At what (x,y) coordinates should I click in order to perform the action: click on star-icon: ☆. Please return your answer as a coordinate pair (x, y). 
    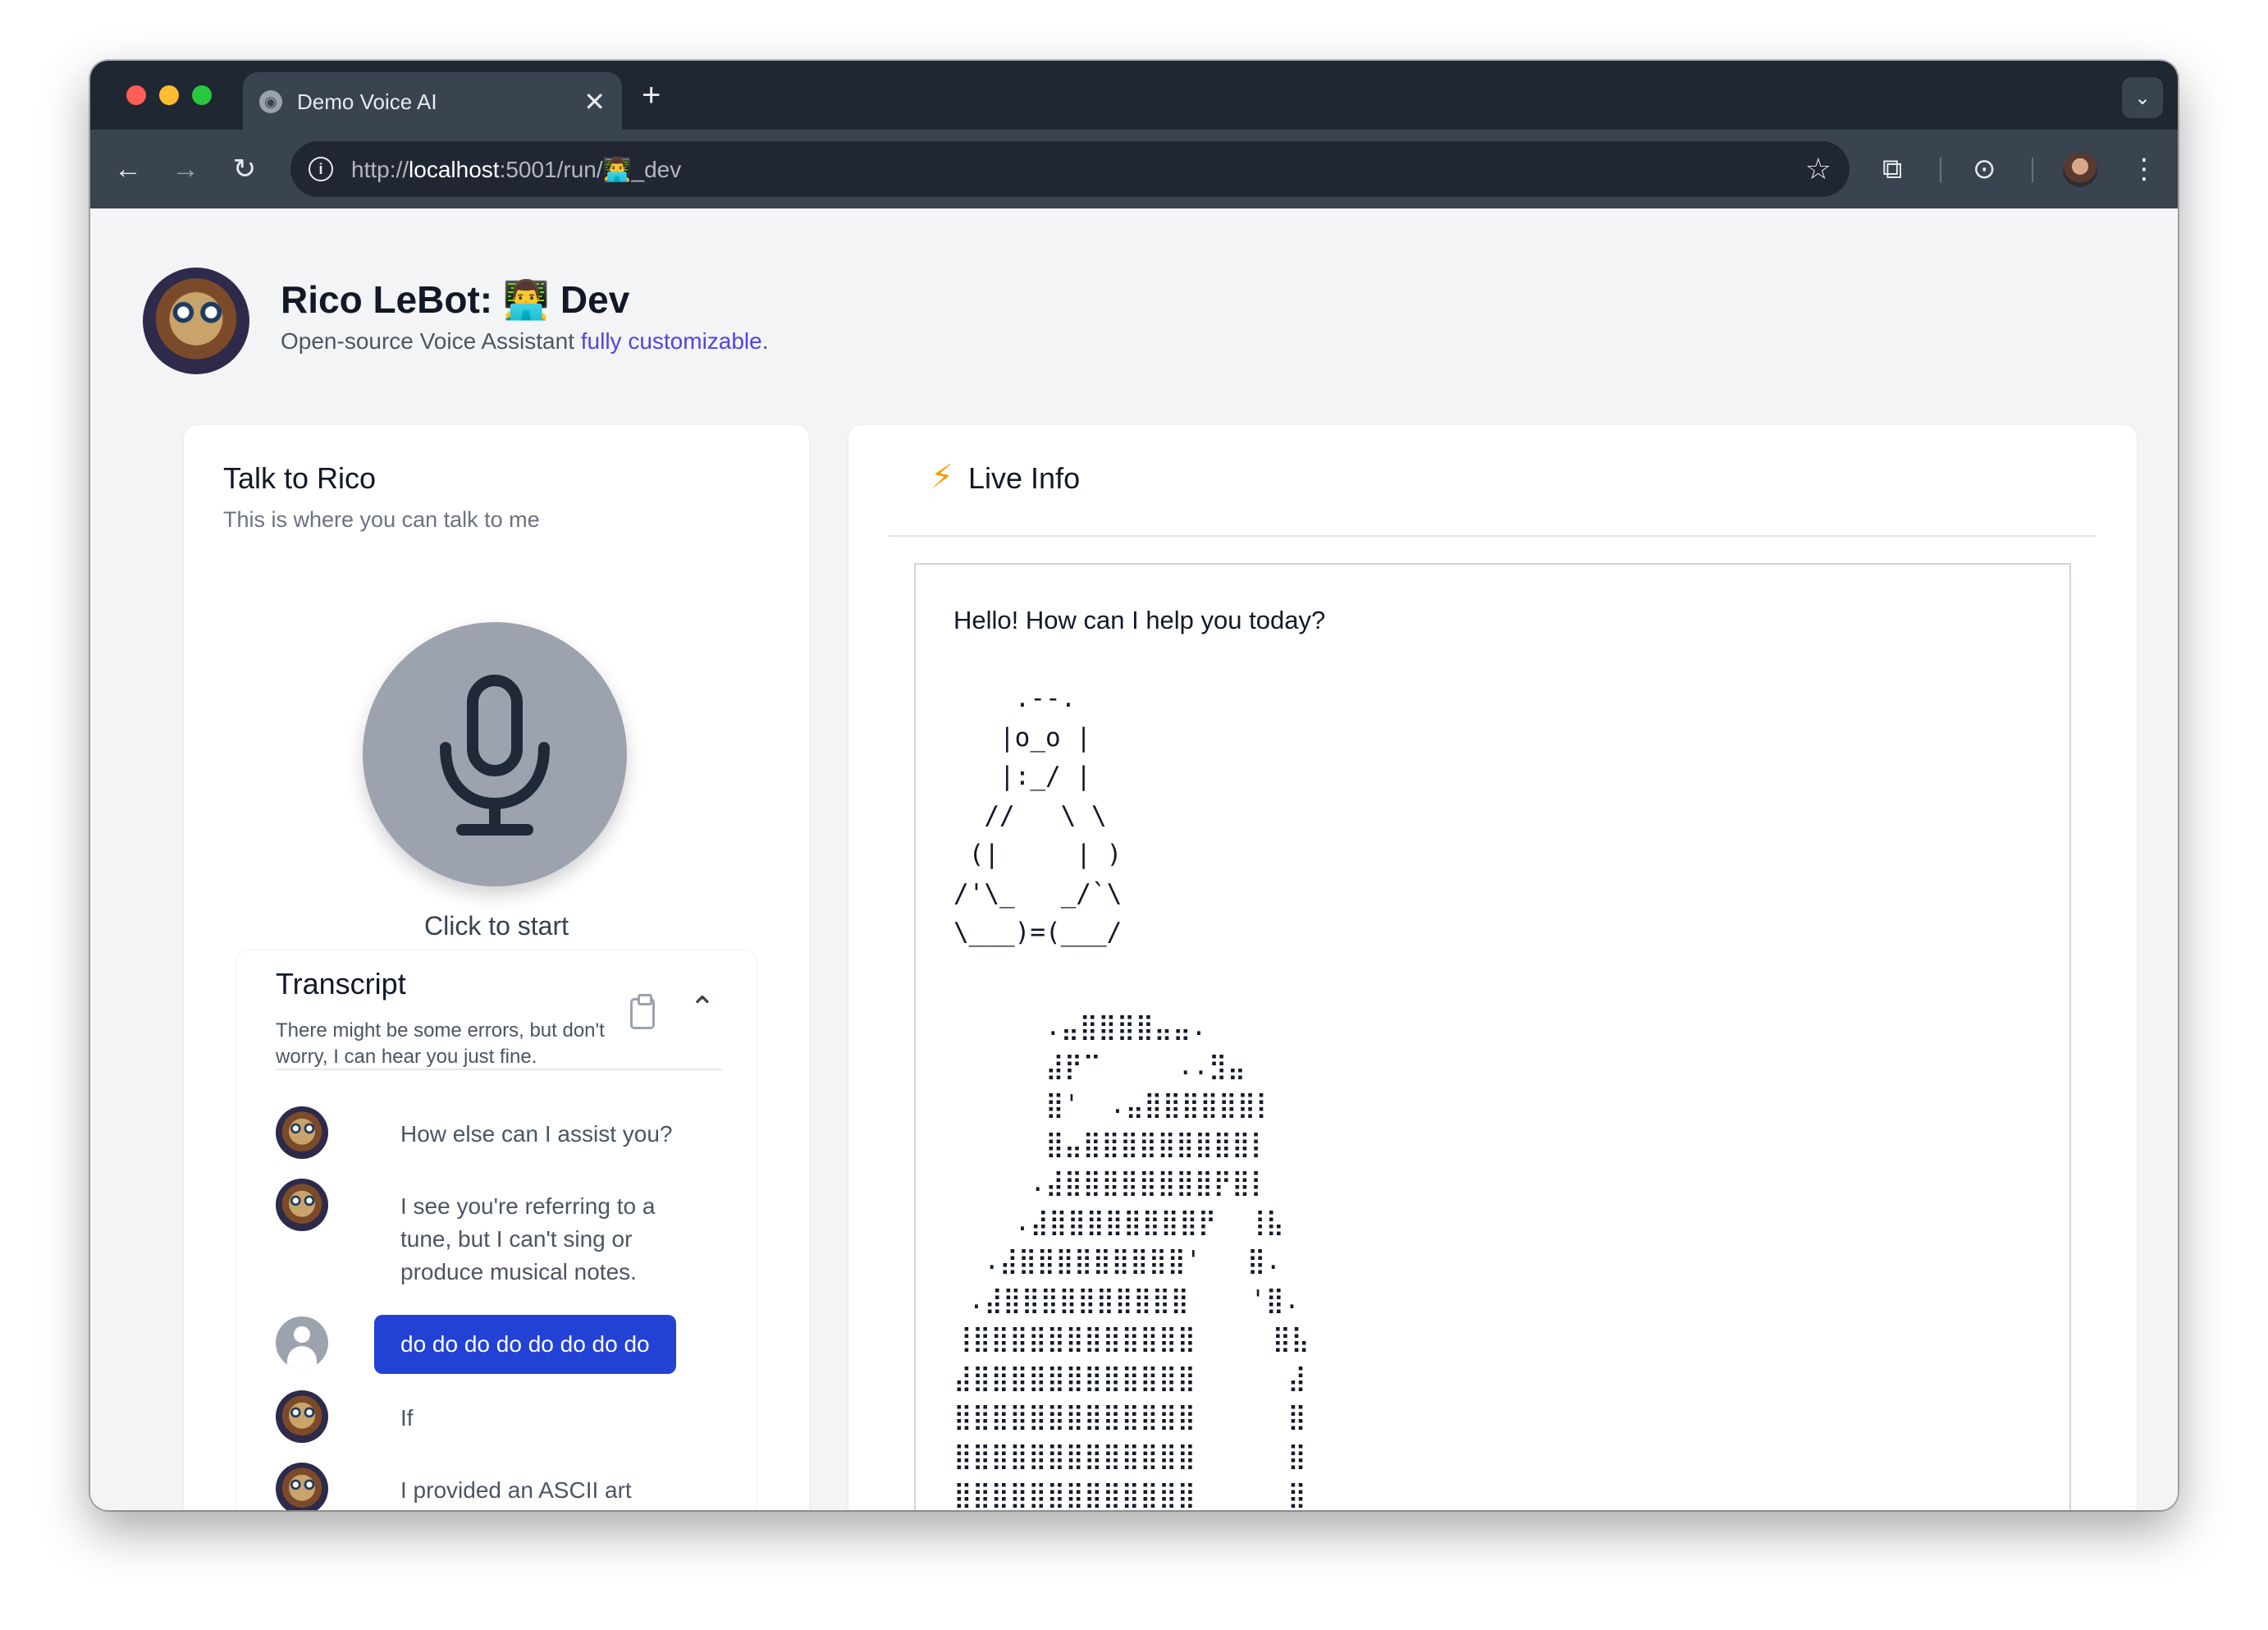
    Looking at the image, I should click on (1818, 169).